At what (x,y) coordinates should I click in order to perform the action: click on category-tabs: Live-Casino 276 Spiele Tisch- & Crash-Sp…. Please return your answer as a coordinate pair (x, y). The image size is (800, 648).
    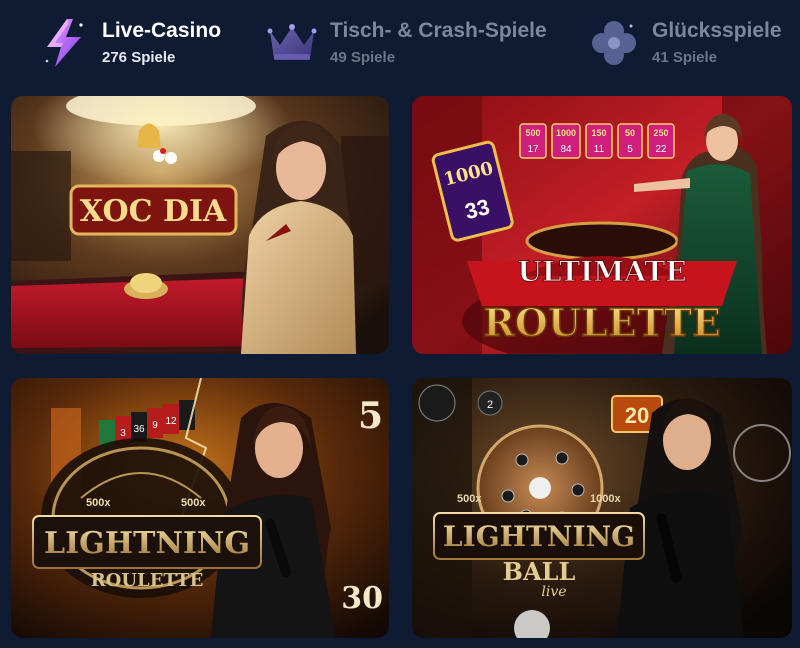
    Looking at the image, I should click on (400, 45).